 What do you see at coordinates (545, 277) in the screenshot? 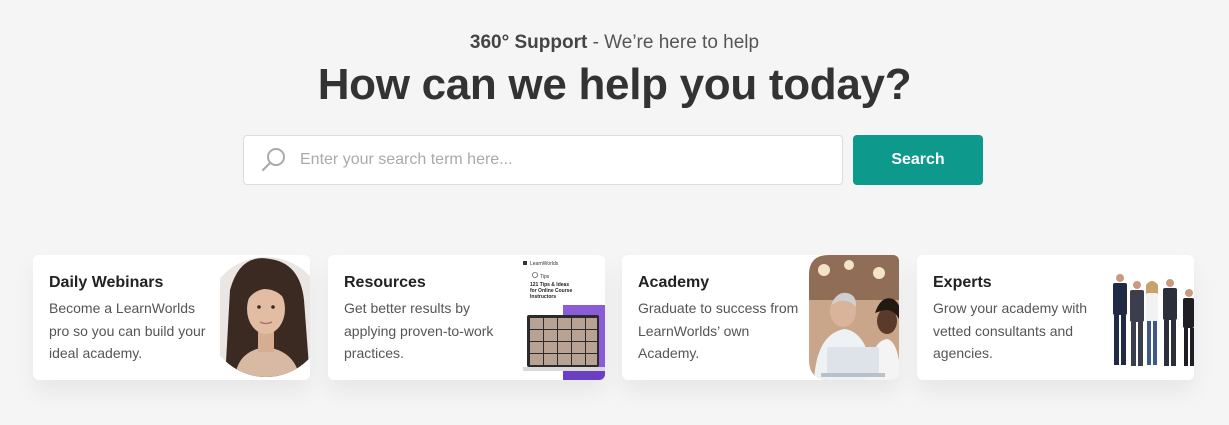
I see `ebook-tag: Tips` at bounding box center [545, 277].